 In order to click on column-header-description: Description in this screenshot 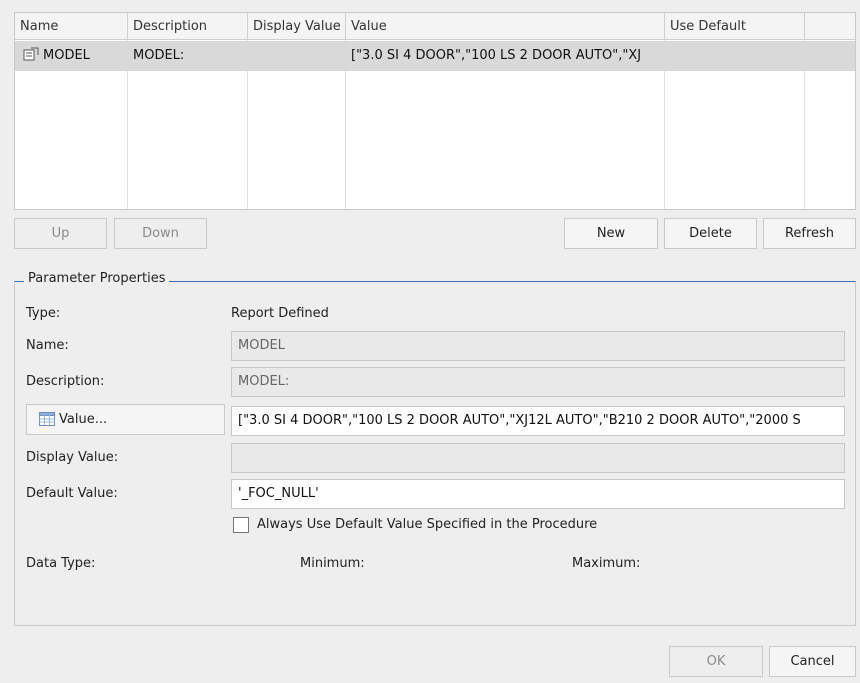, I will do `click(188, 26)`.